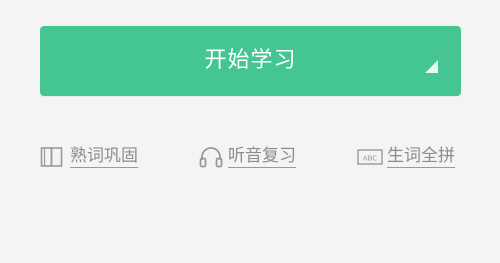 The height and width of the screenshot is (263, 500). I want to click on svg-text: ABC, so click(370, 158).